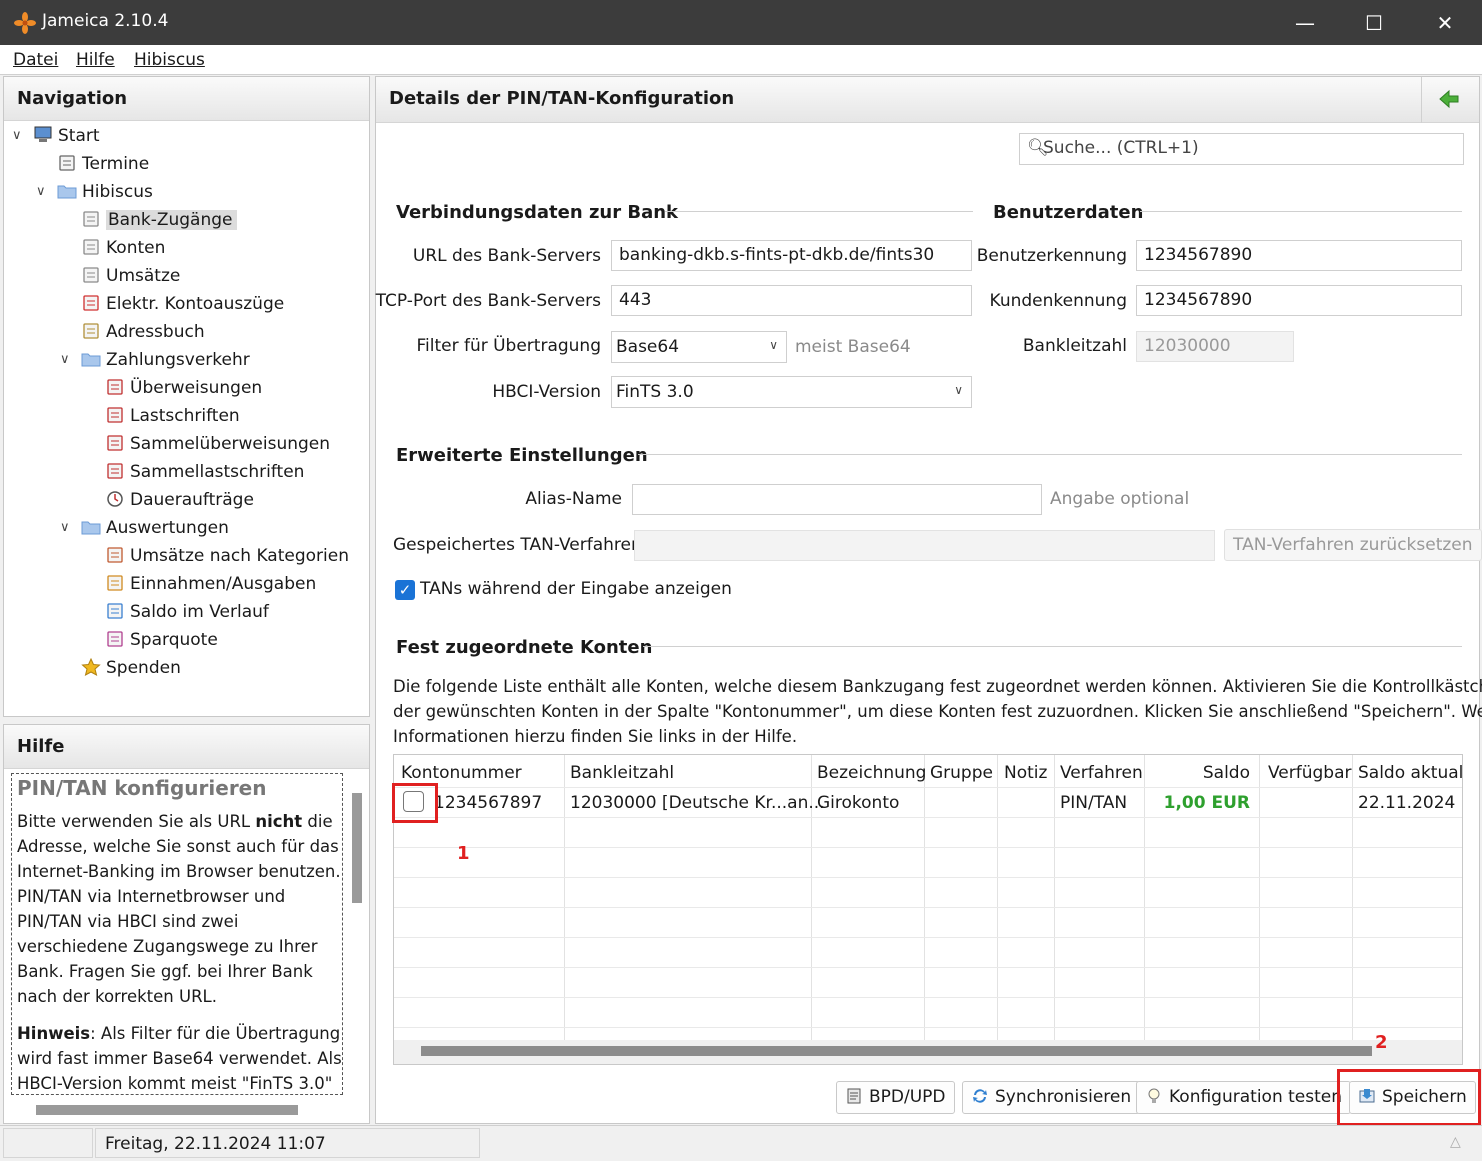 This screenshot has width=1482, height=1161. What do you see at coordinates (576, 589) in the screenshot?
I see `show-tans-label: TANs während der Eingabe anzeigen` at bounding box center [576, 589].